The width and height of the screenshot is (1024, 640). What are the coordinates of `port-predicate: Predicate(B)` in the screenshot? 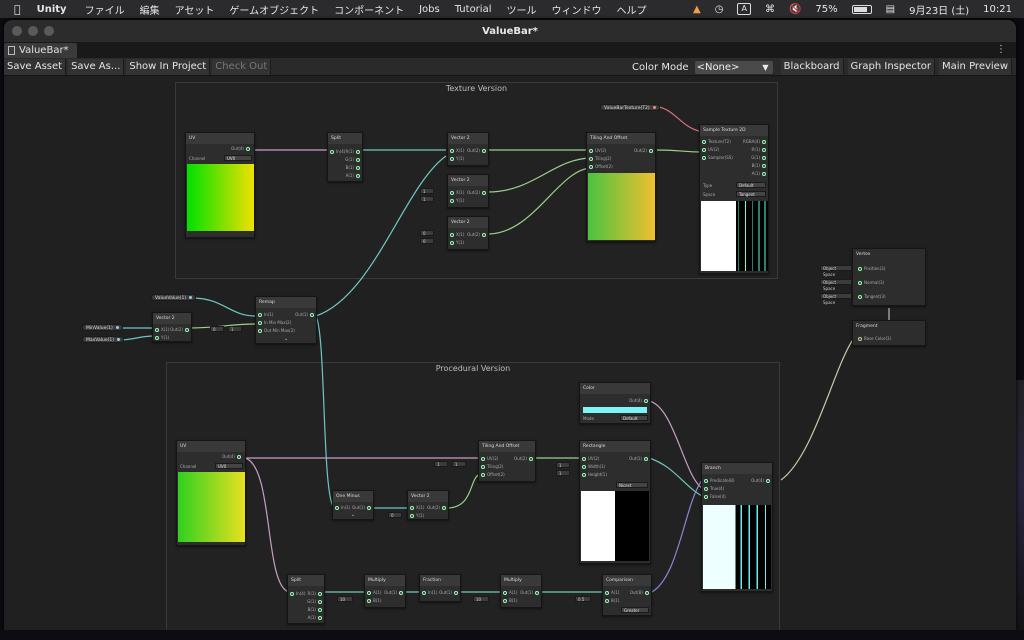 It's located at (718, 481).